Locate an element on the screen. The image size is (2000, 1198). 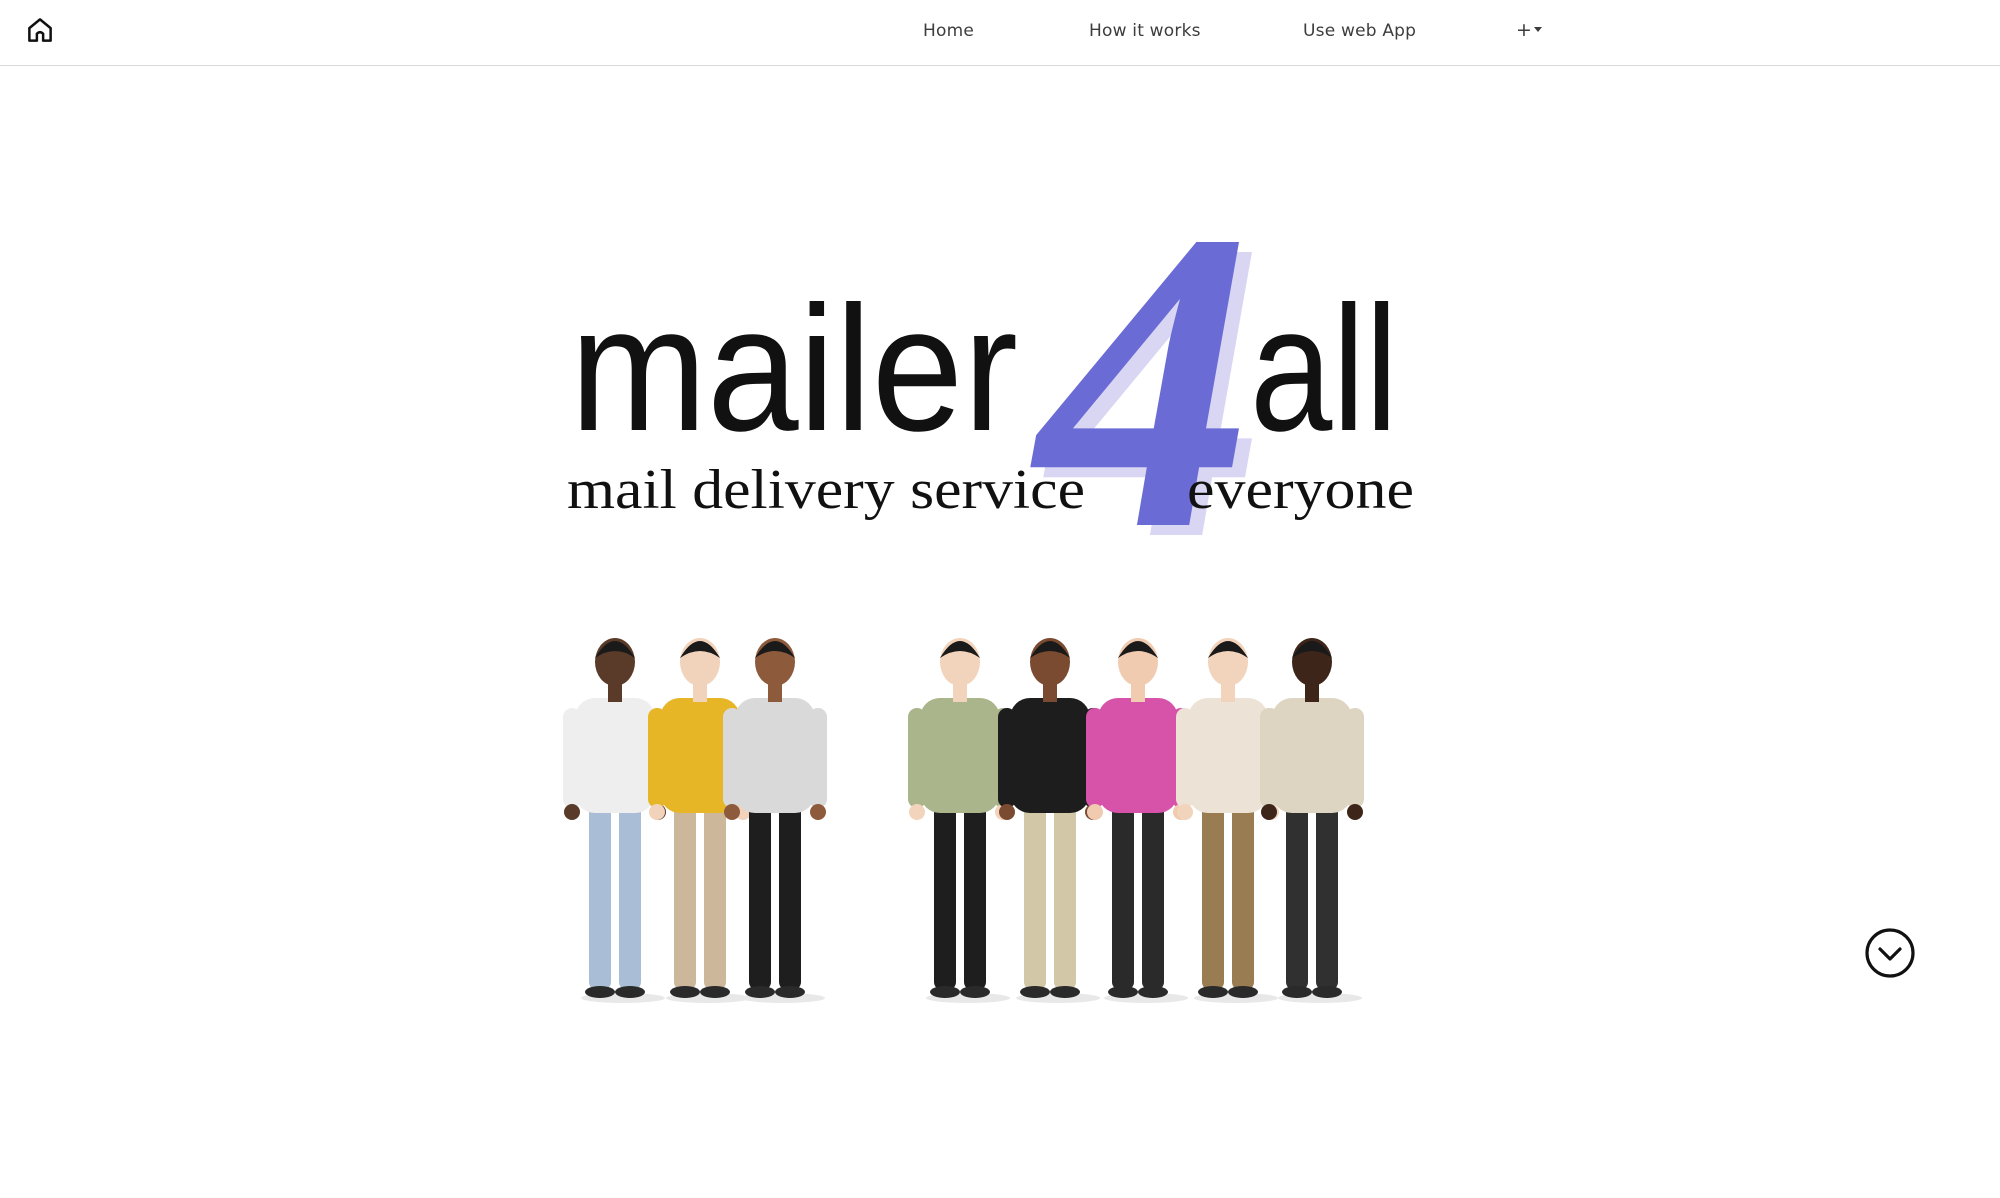
home-icon is located at coordinates (40, 30).